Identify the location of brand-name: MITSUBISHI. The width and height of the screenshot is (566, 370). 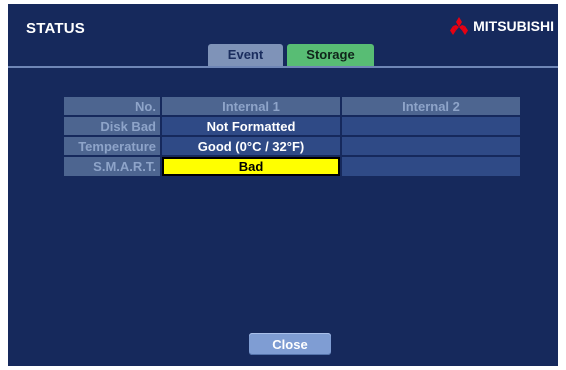
(513, 26).